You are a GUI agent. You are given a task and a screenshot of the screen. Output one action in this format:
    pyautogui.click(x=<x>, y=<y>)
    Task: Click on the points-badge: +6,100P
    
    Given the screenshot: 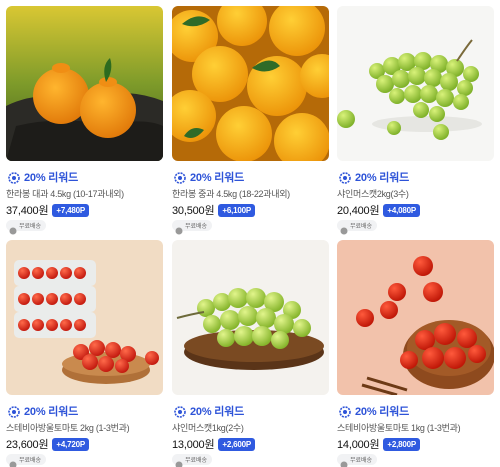 What is the action you would take?
    pyautogui.click(x=237, y=210)
    